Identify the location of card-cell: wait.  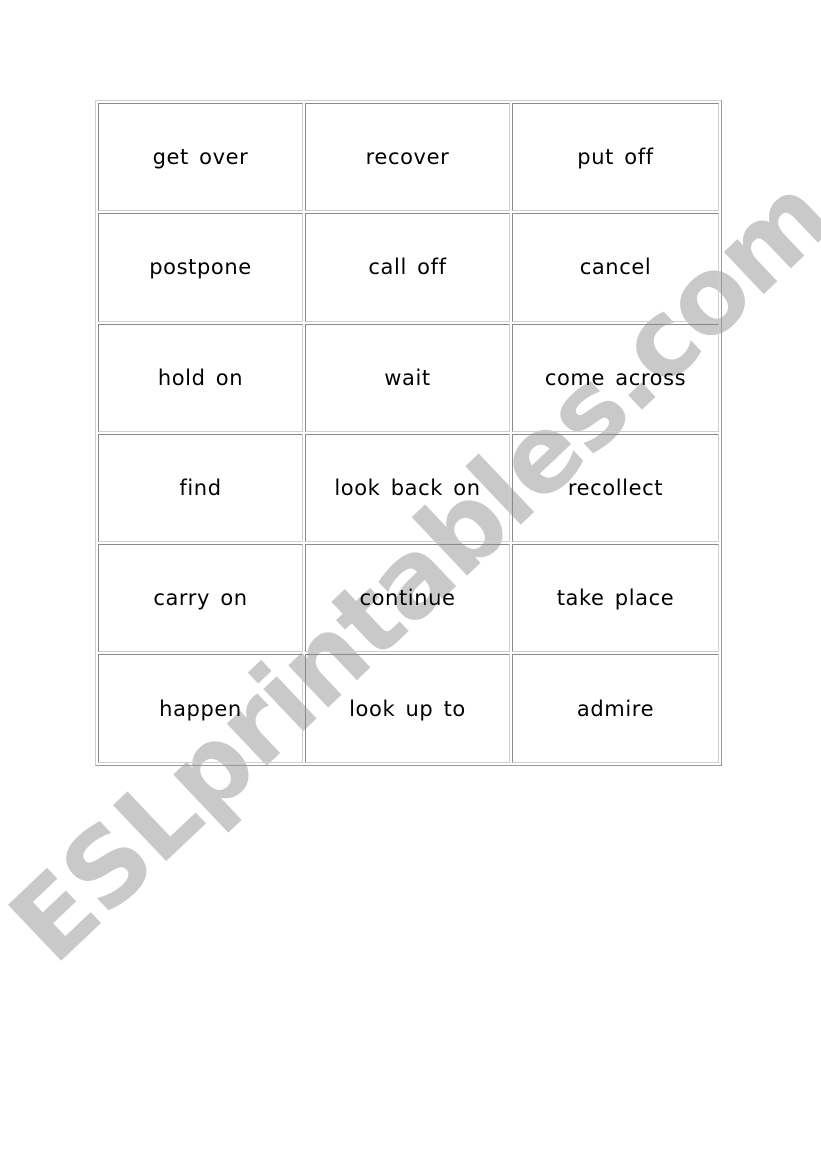
(407, 377).